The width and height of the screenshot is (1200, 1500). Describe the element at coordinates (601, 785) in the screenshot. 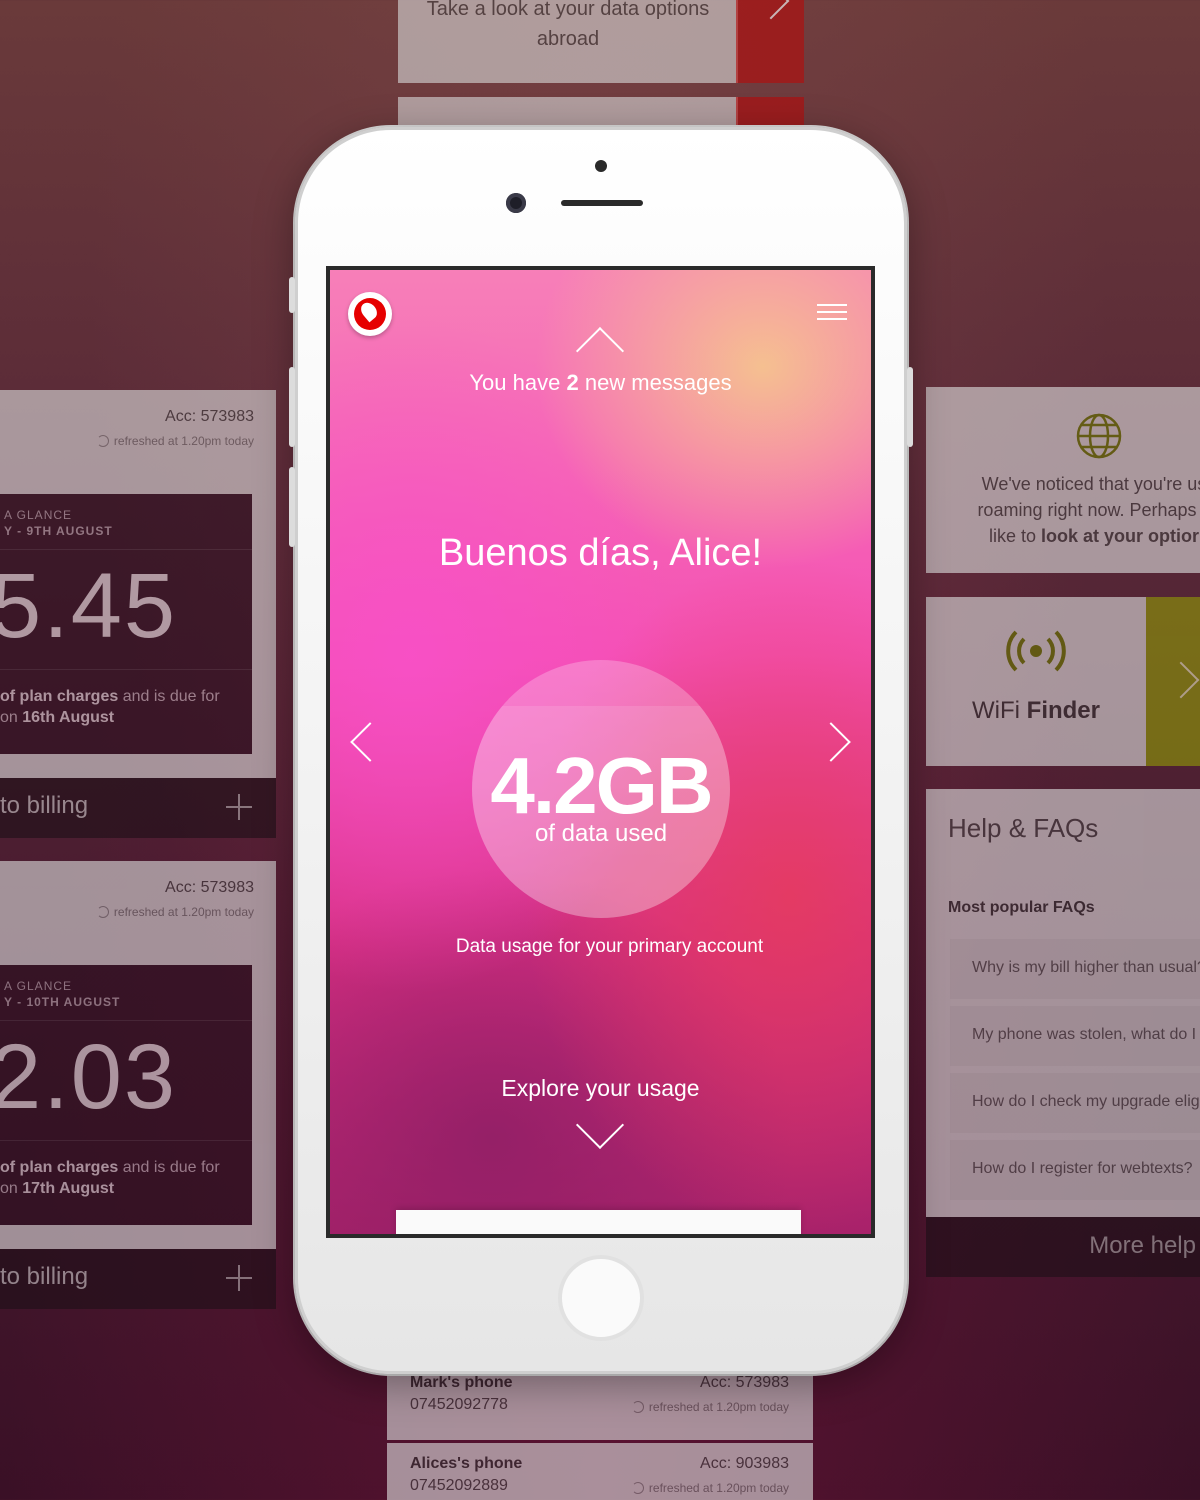

I see `data-used-value: 4.2GB` at that location.